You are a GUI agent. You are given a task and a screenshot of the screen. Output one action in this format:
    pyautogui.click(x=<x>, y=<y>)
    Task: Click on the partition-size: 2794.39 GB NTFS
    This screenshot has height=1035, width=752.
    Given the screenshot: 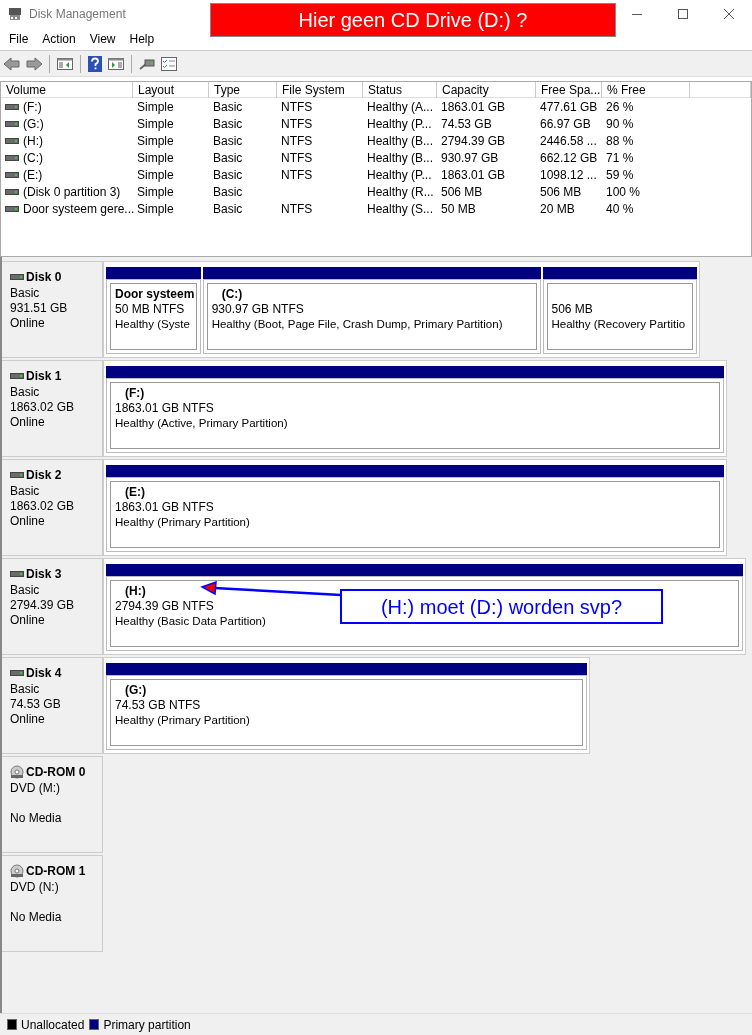 What is the action you would take?
    pyautogui.click(x=164, y=606)
    